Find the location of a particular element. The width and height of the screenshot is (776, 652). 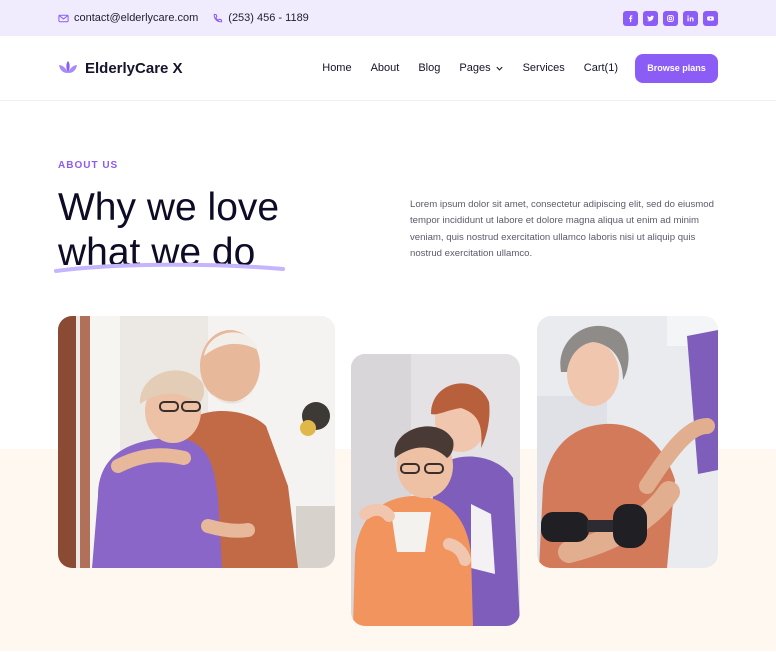

phone-icon is located at coordinates (218, 17).